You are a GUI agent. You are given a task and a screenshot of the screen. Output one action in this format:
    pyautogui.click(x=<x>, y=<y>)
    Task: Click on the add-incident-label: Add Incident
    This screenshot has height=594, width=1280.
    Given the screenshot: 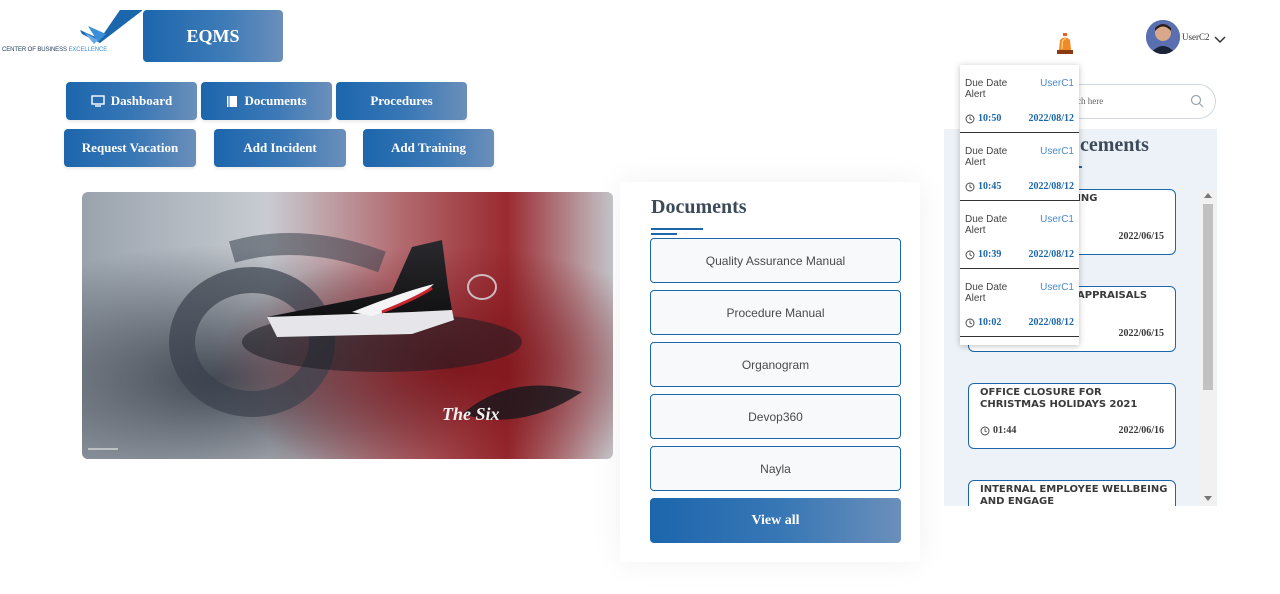 What is the action you would take?
    pyautogui.click(x=280, y=147)
    